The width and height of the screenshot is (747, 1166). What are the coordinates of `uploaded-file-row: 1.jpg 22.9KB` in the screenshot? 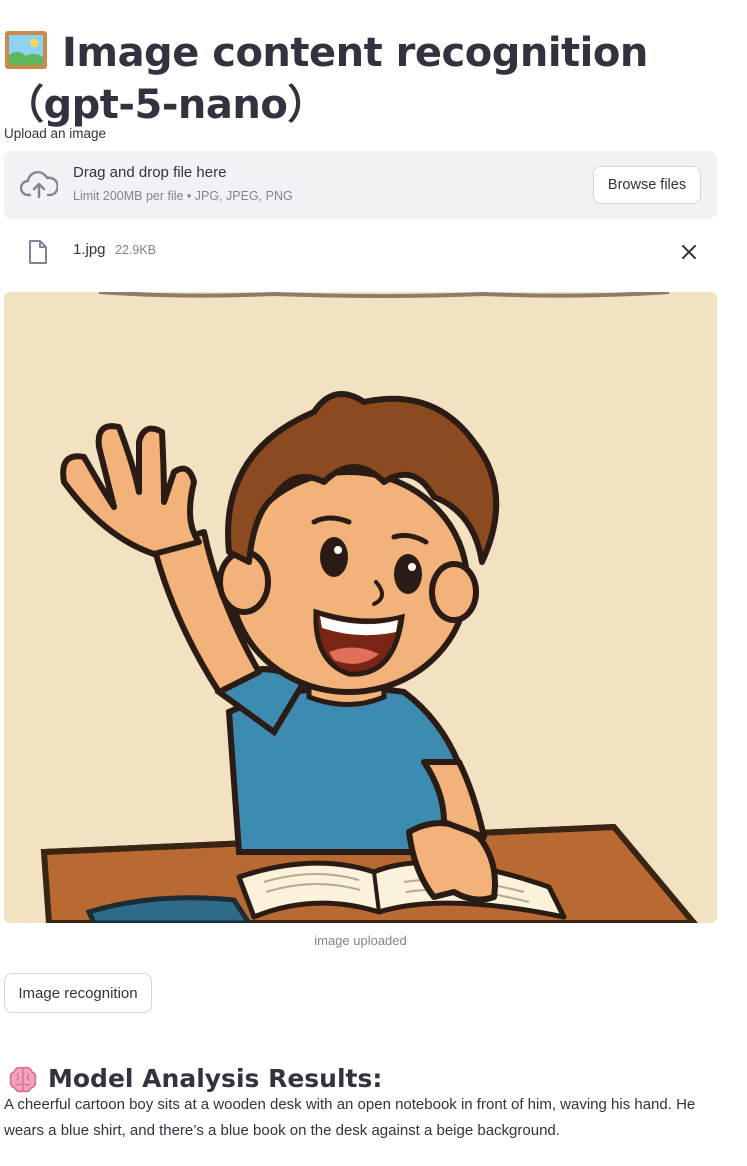 It's located at (360, 252).